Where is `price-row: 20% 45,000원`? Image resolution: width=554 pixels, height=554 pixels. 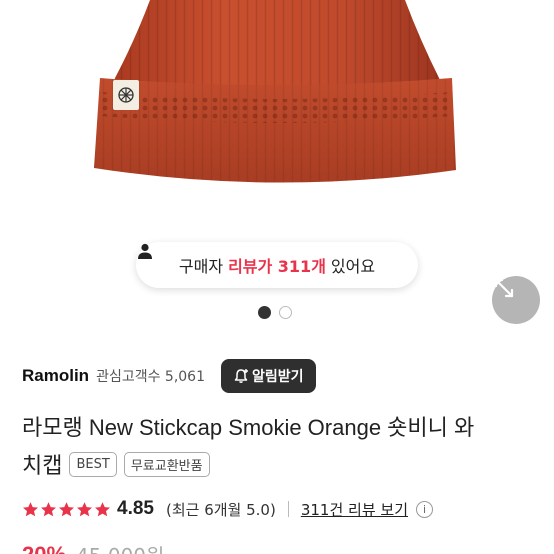
price-row: 20% 45,000원 is located at coordinates (93, 547).